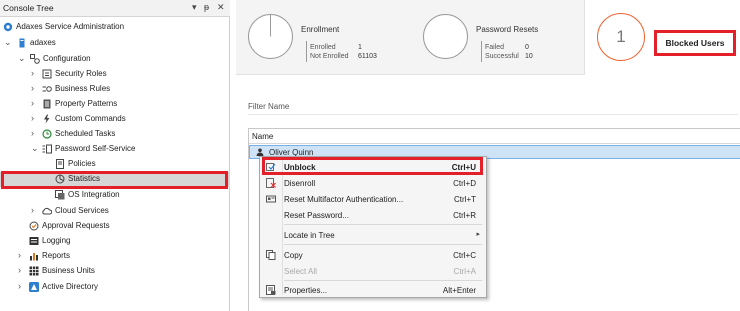  I want to click on menu-item-label: Locate in Tree, so click(309, 235).